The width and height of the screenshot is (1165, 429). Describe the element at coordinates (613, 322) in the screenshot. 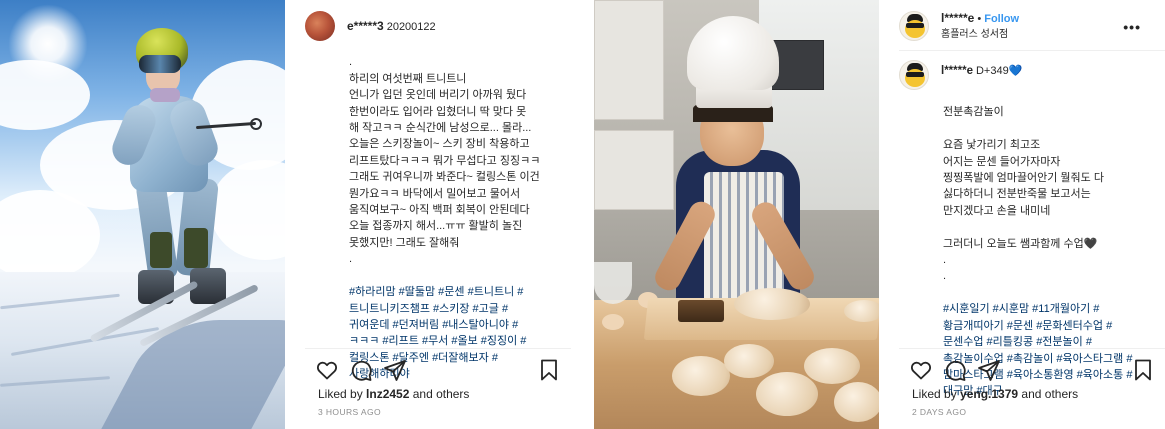

I see `egg-shell` at that location.